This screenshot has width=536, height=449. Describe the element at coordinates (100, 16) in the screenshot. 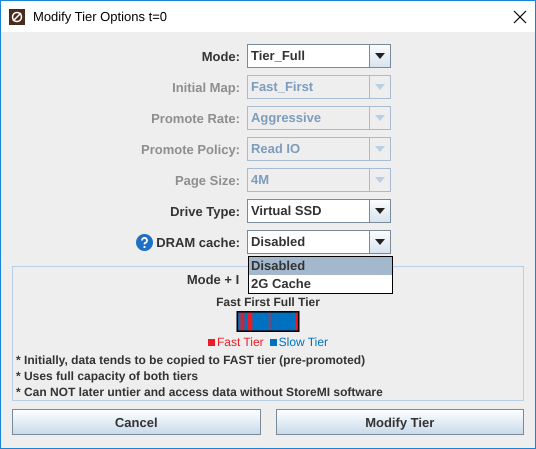

I see `window-title: Modify Tier Options t=0` at that location.